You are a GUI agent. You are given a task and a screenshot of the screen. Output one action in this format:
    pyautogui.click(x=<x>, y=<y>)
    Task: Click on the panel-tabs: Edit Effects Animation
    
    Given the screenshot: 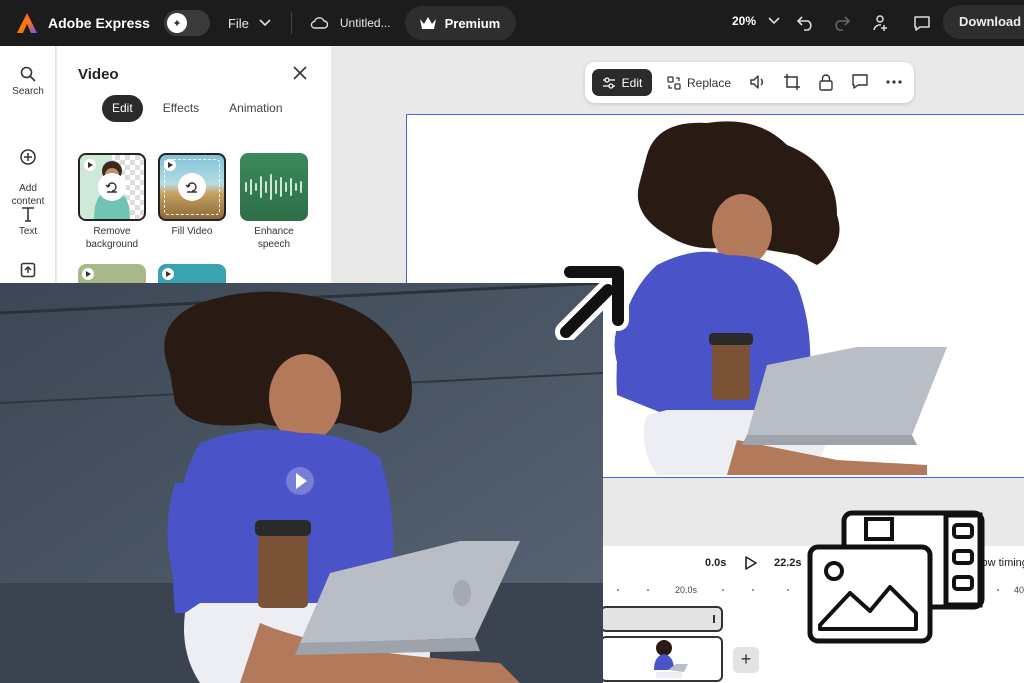 What is the action you would take?
    pyautogui.click(x=197, y=108)
    